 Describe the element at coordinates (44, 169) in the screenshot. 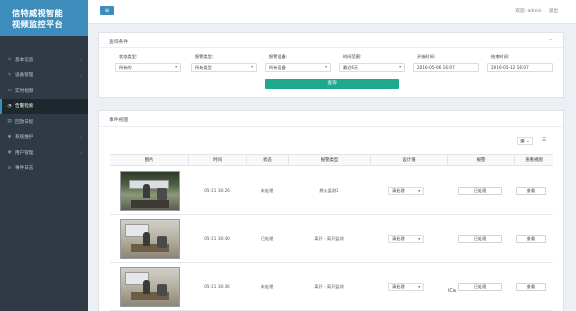

I see `sidebar-item-7: ≡ 事件日志` at that location.